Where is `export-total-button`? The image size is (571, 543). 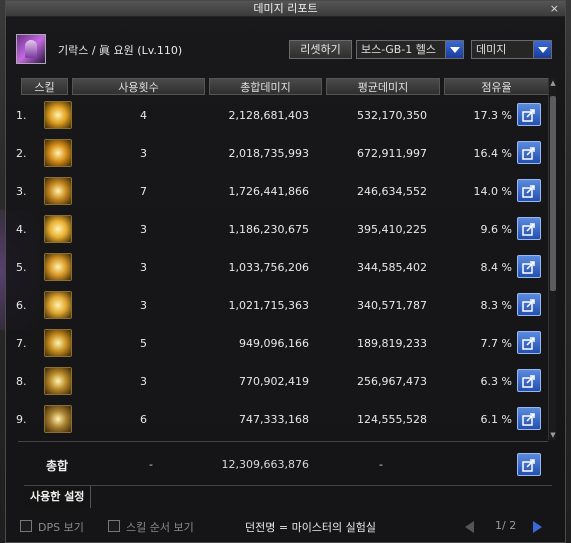 export-total-button is located at coordinates (529, 464).